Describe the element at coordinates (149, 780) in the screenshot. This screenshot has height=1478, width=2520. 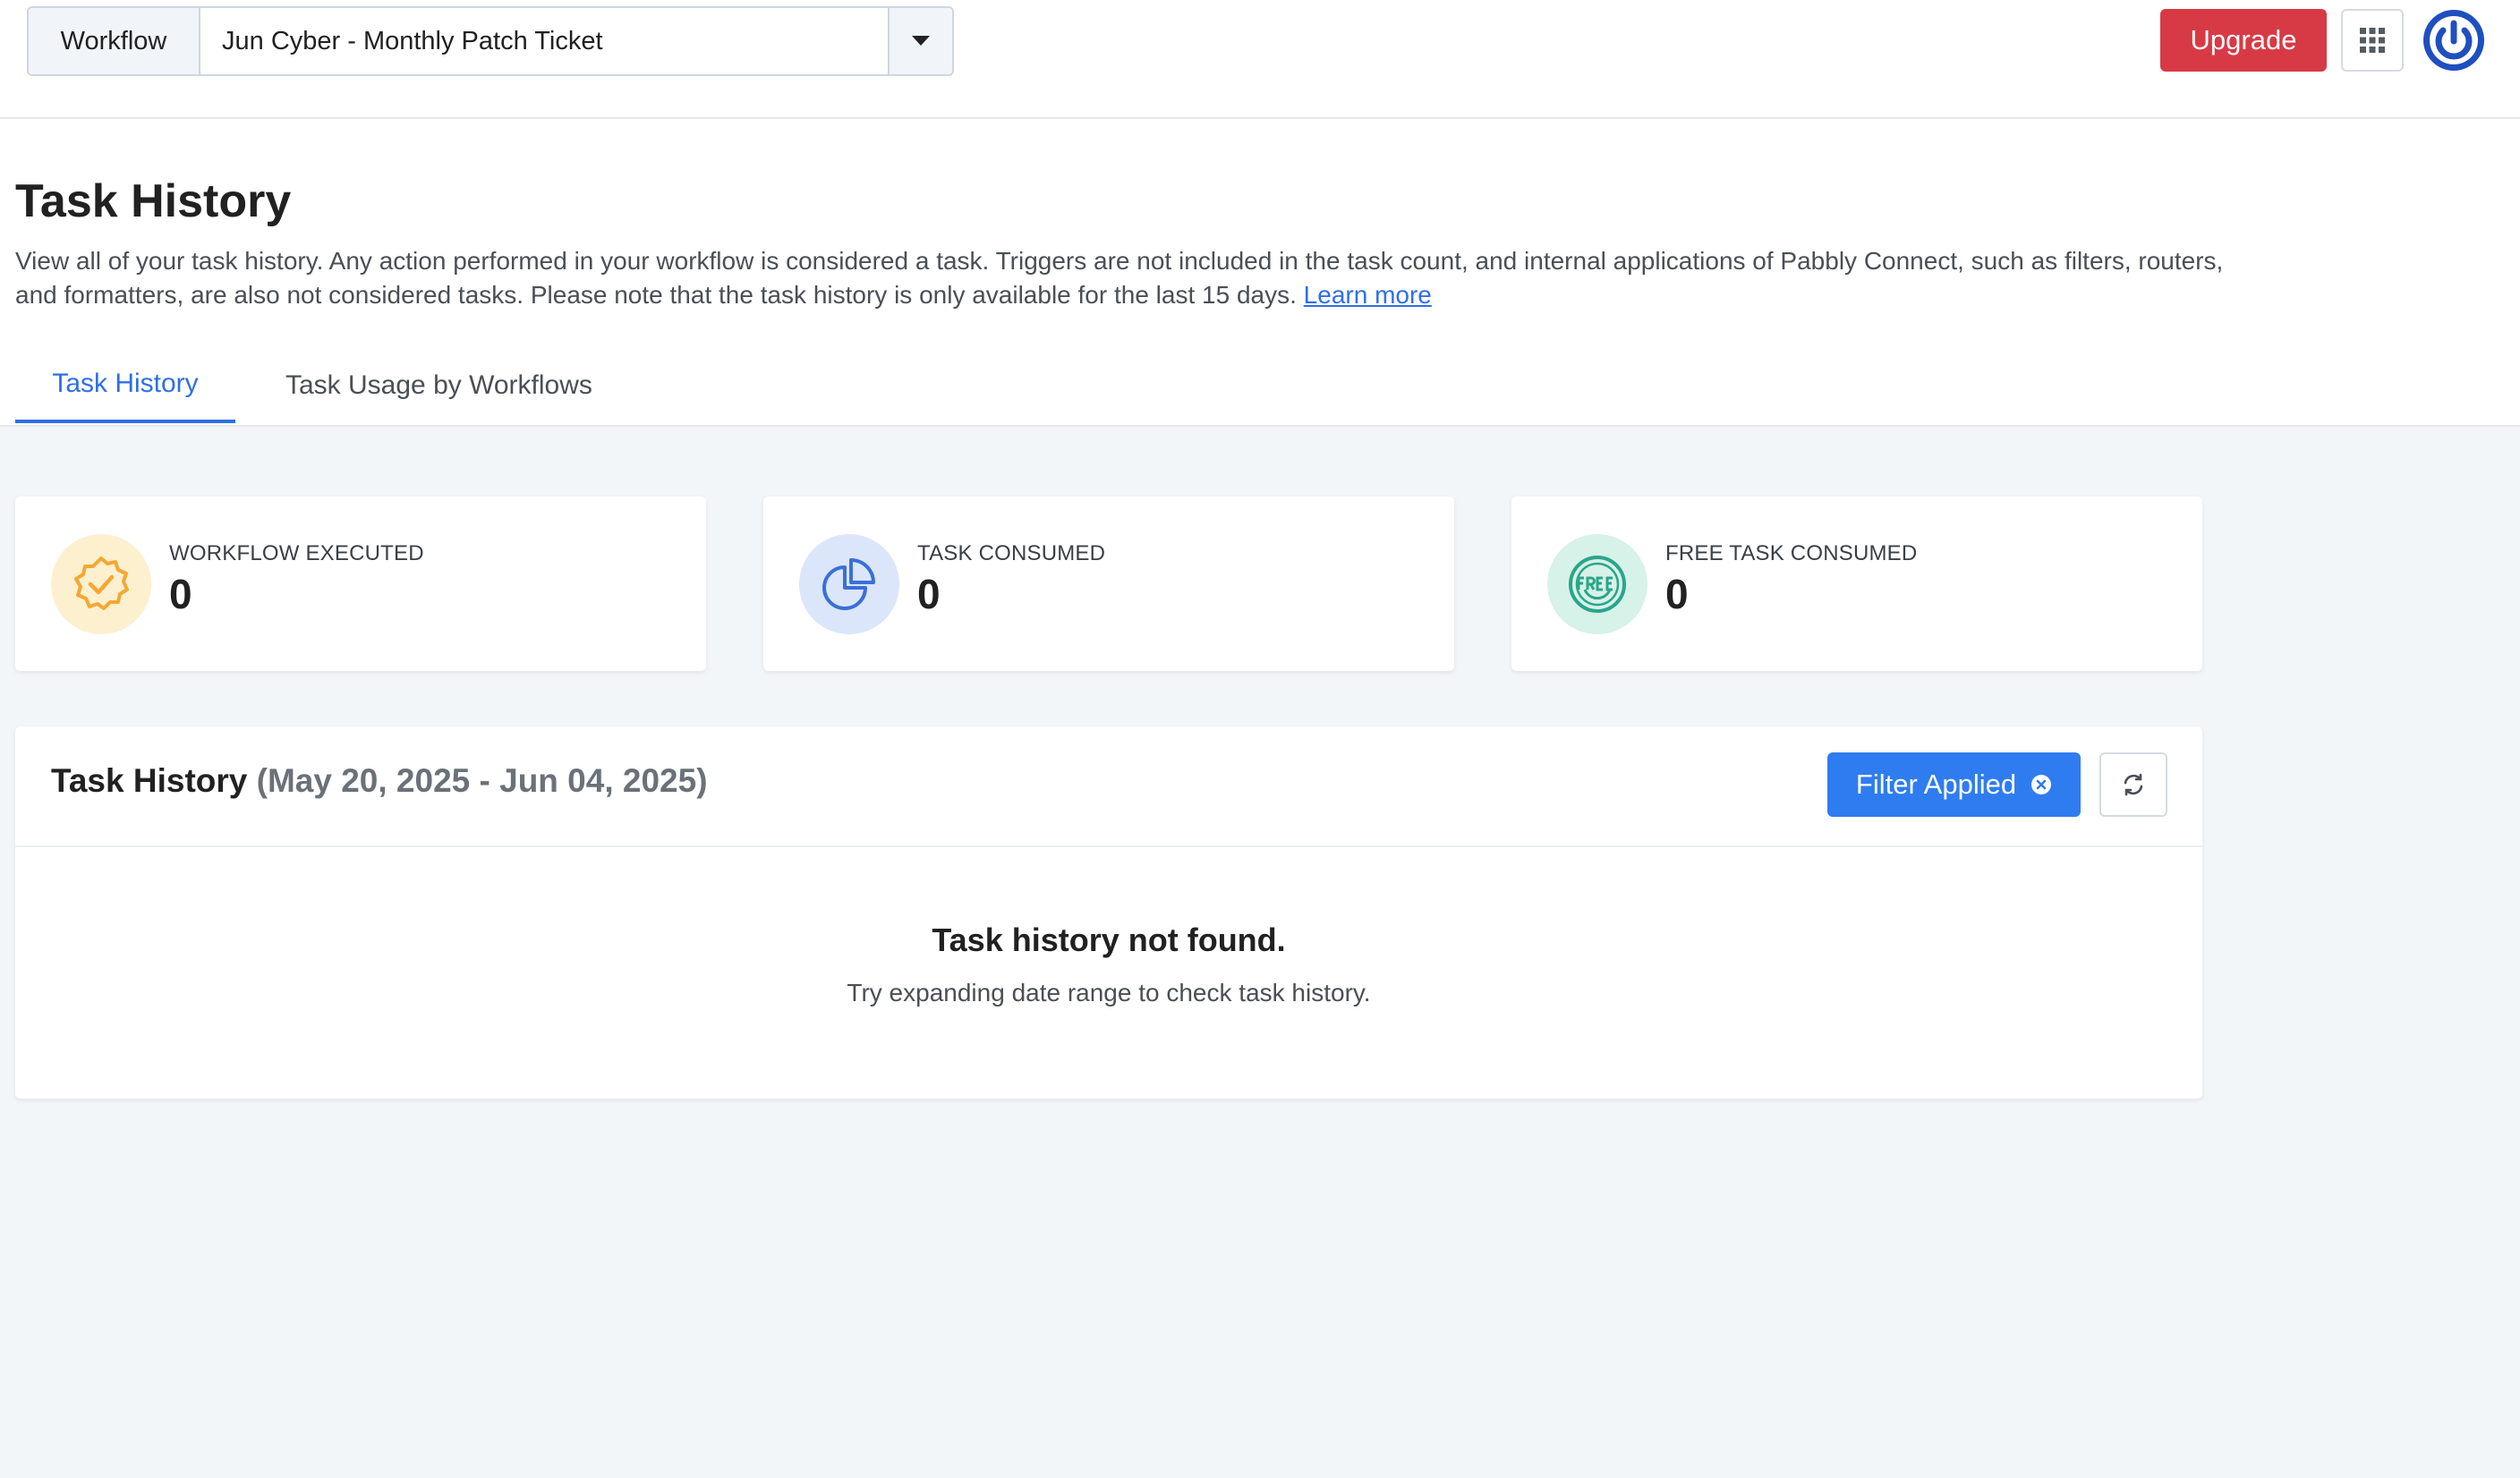
I see `task-history-heading: Task History` at that location.